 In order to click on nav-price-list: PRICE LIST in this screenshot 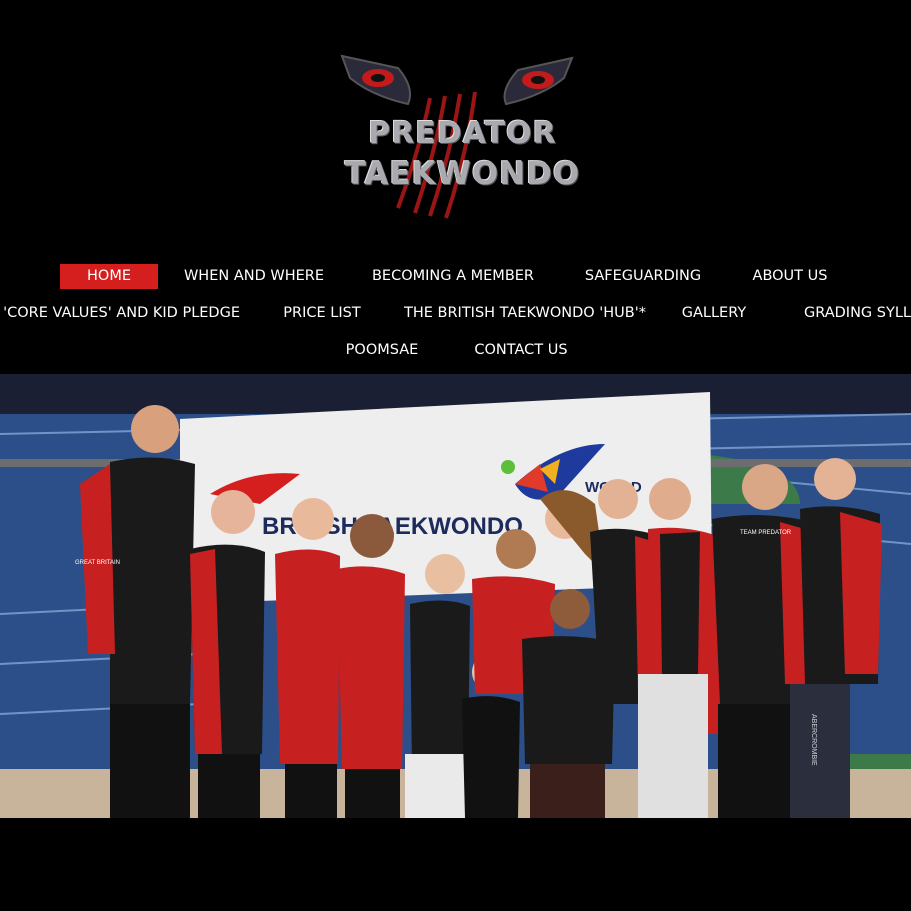, I will do `click(322, 313)`.